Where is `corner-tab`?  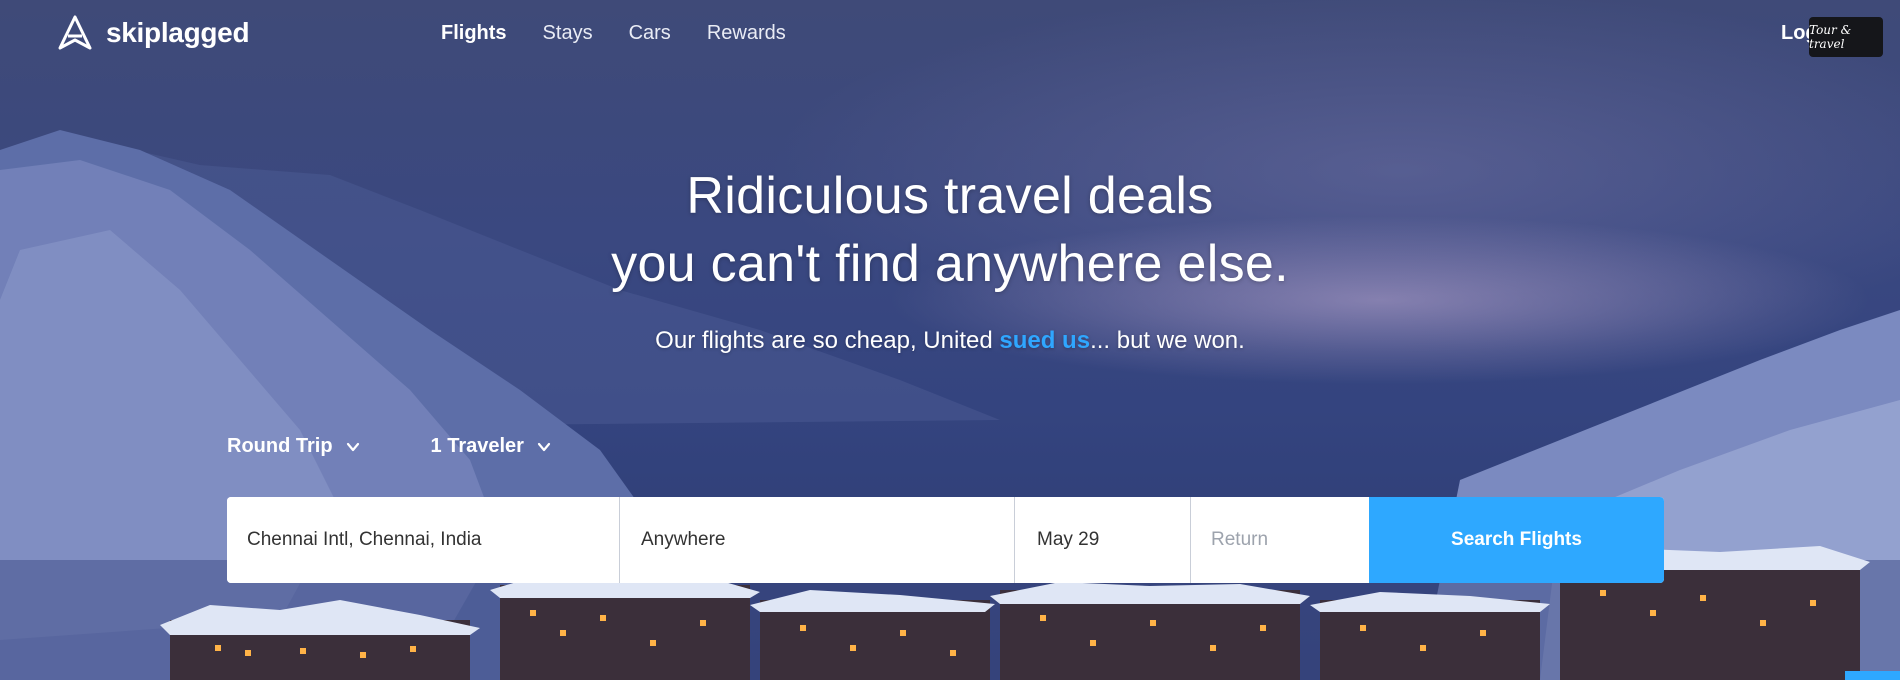 corner-tab is located at coordinates (1872, 675).